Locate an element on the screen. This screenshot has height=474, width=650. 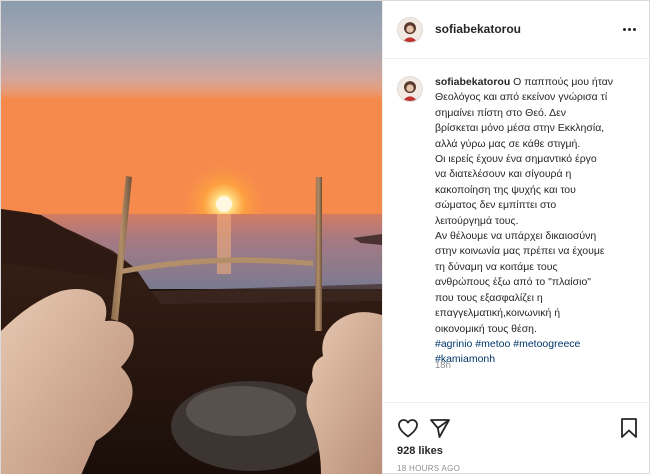
caption-line: σώματος δεν εμπίπτει στο is located at coordinates (496, 205).